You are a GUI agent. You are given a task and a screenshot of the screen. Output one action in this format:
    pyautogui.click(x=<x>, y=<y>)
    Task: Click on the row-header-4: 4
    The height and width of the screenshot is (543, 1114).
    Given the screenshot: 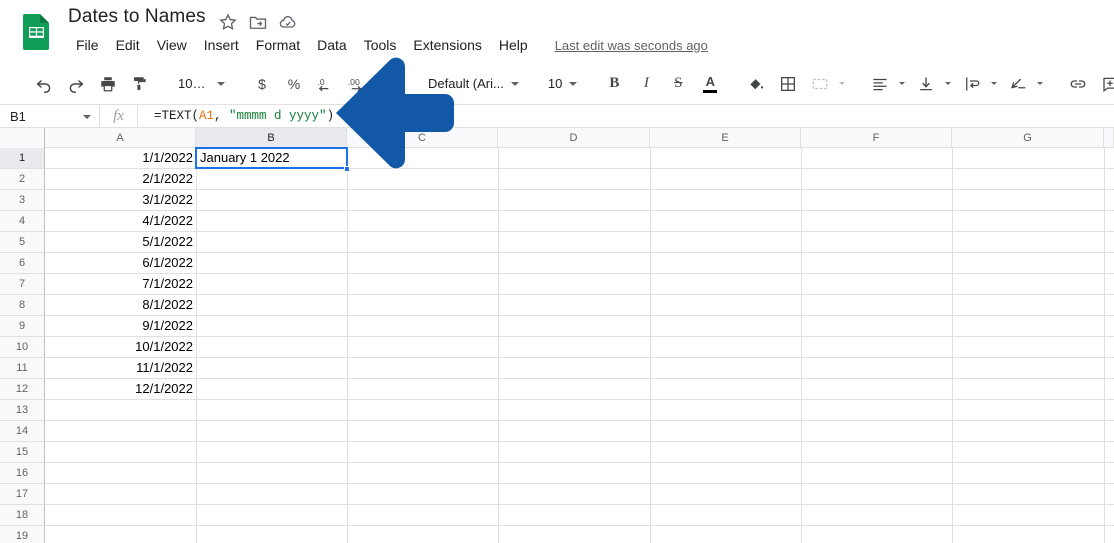 What is the action you would take?
    pyautogui.click(x=22, y=221)
    